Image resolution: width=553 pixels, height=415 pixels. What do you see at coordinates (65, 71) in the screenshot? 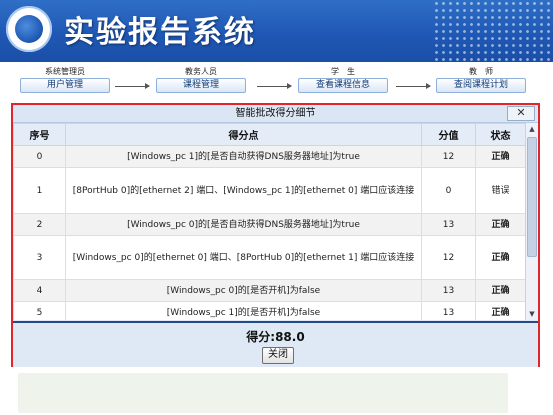
I see `role-label: 系统管理员` at bounding box center [65, 71].